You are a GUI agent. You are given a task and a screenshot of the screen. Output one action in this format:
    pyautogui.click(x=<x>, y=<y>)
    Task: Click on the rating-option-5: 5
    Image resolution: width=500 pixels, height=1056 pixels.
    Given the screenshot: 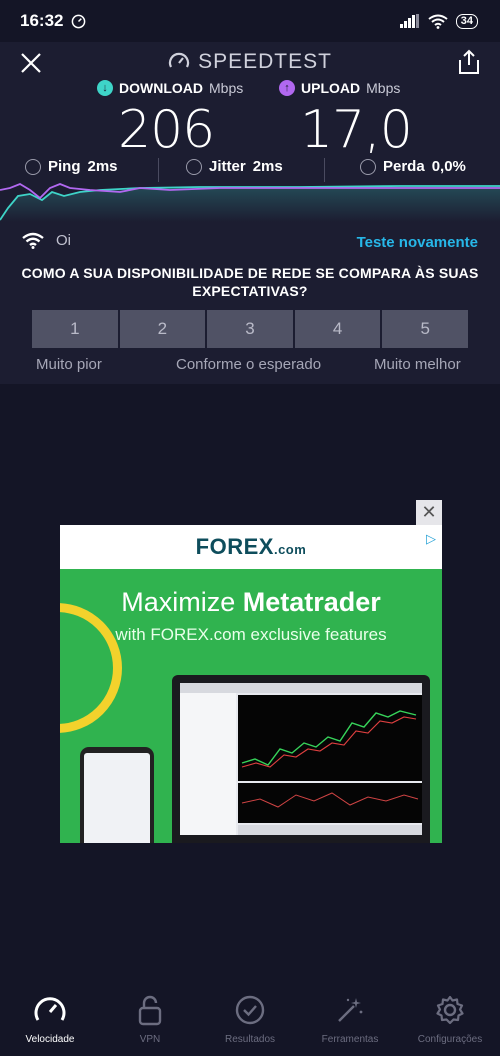 What is the action you would take?
    pyautogui.click(x=425, y=329)
    